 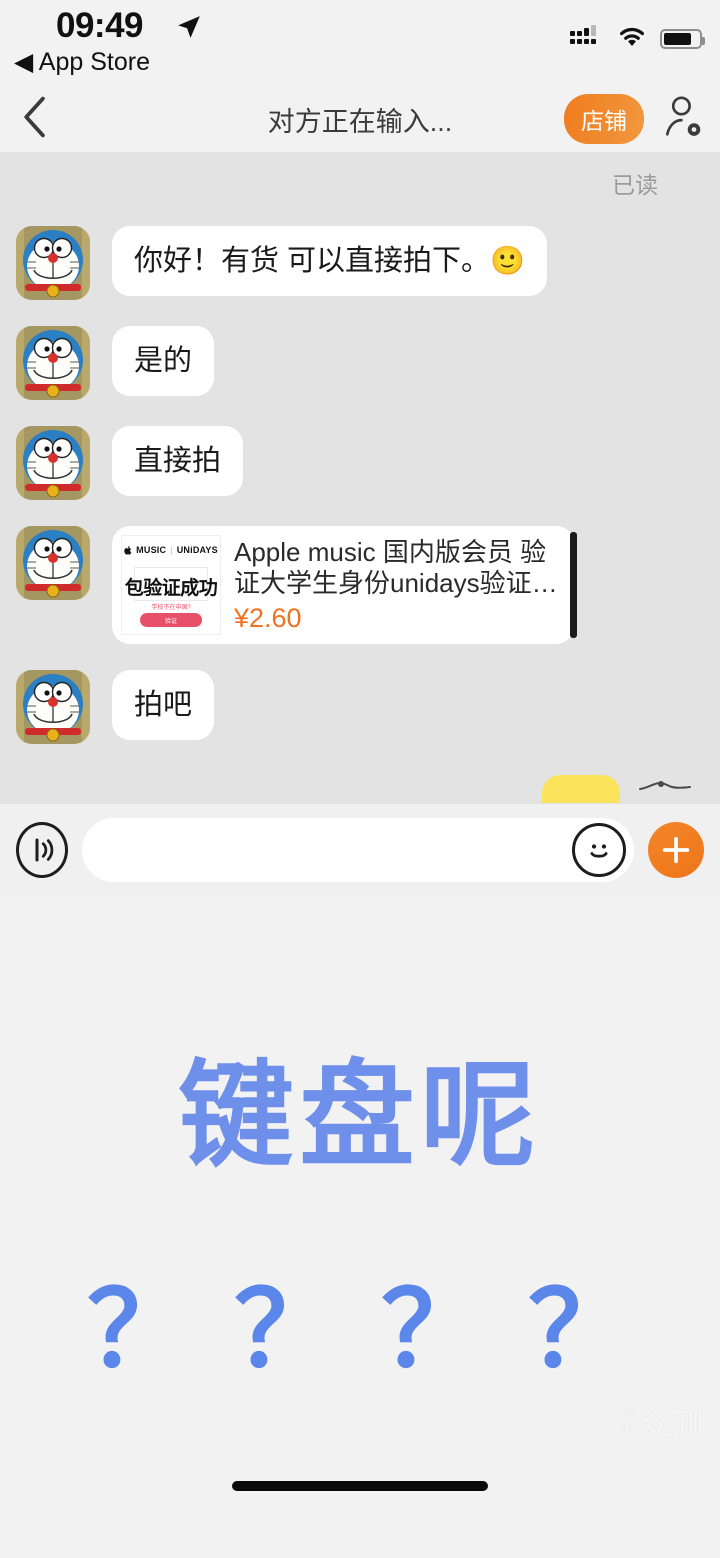 I want to click on status-bar: 09:49 ◀ App Store, so click(x=360, y=43).